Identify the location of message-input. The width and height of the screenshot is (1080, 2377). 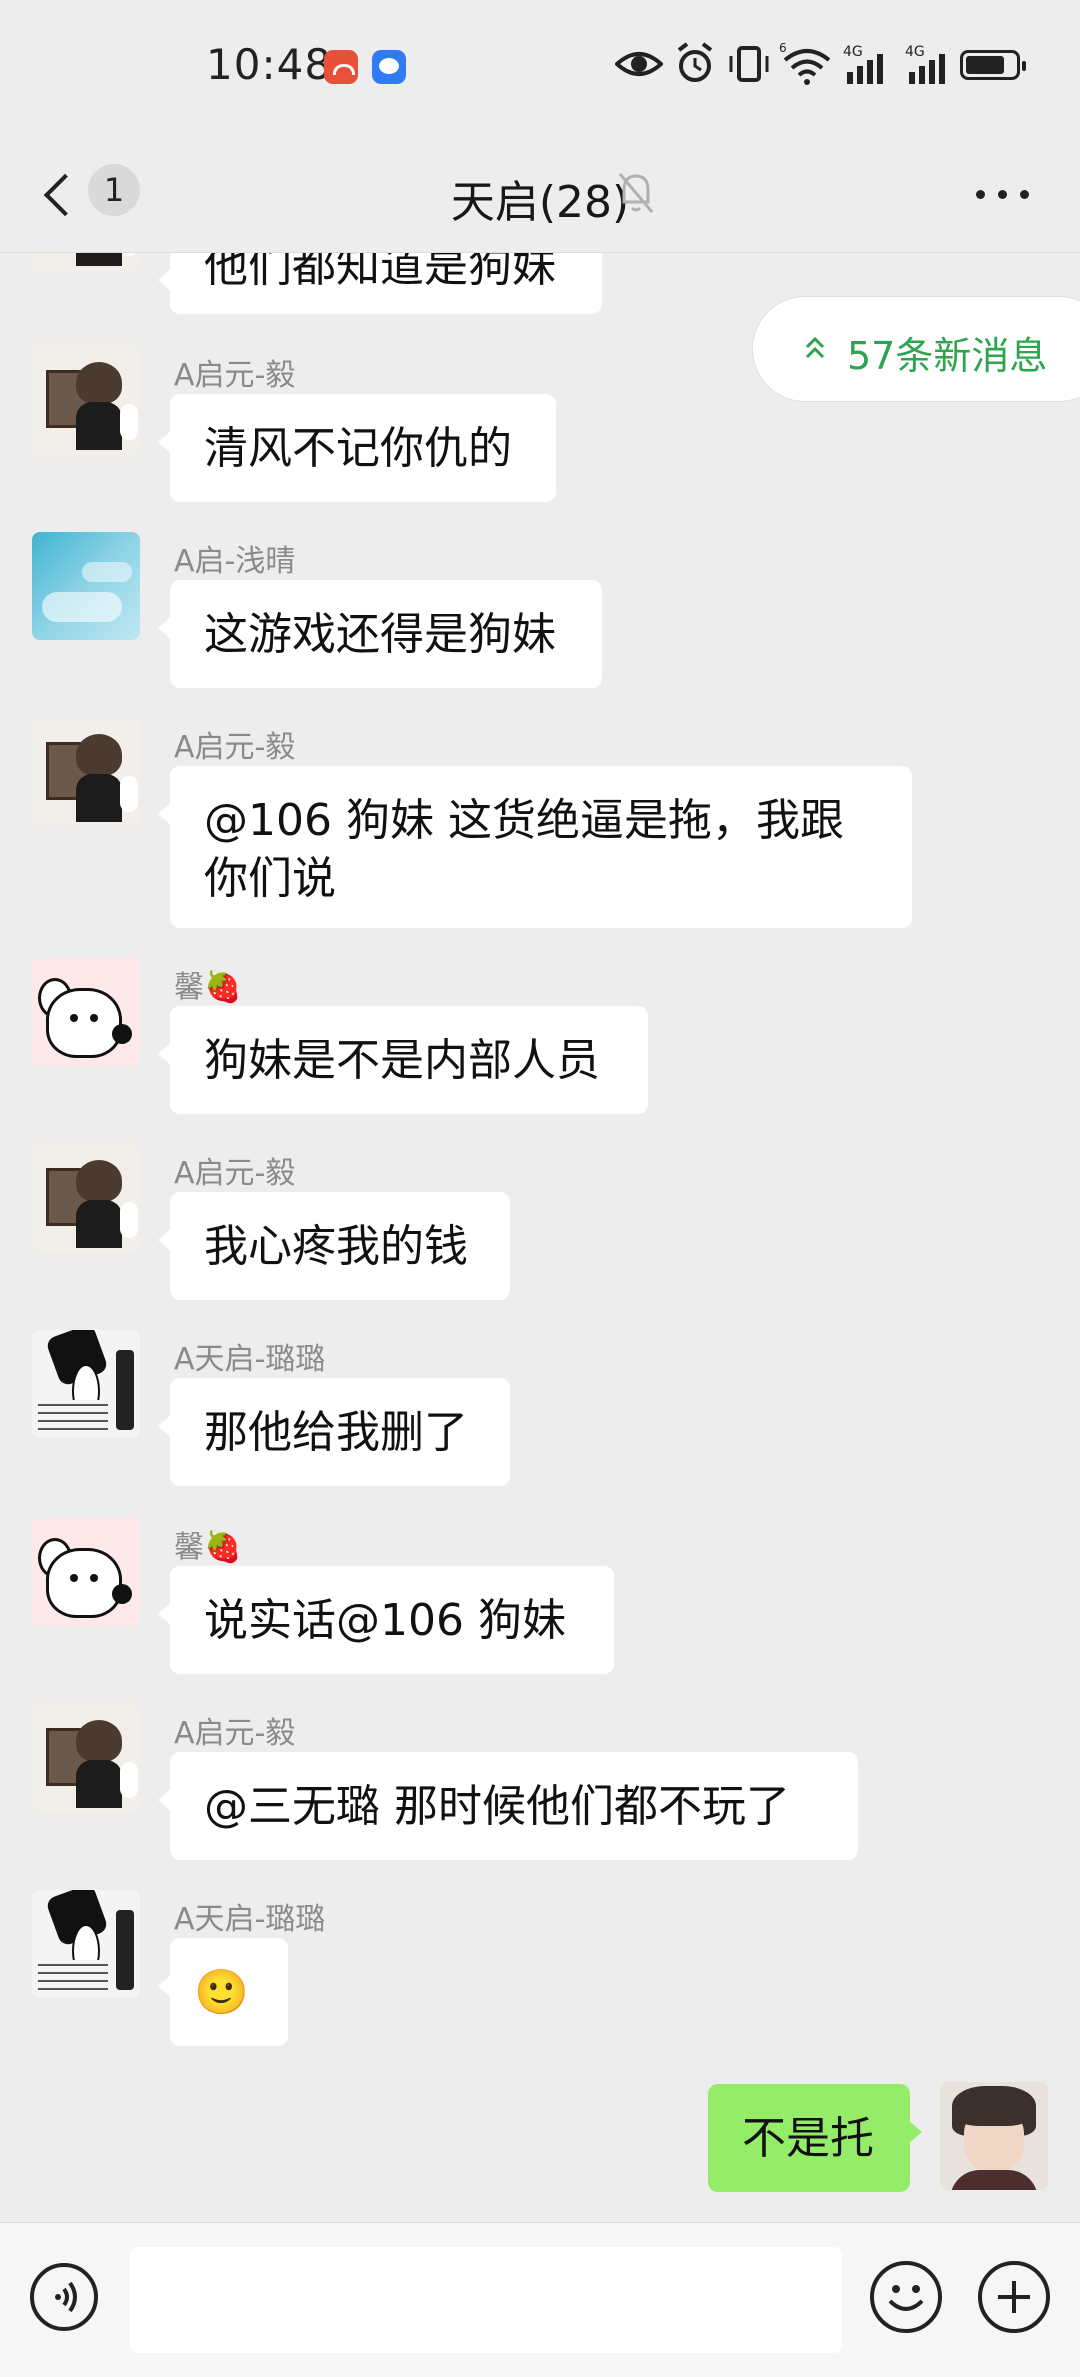
(486, 2300).